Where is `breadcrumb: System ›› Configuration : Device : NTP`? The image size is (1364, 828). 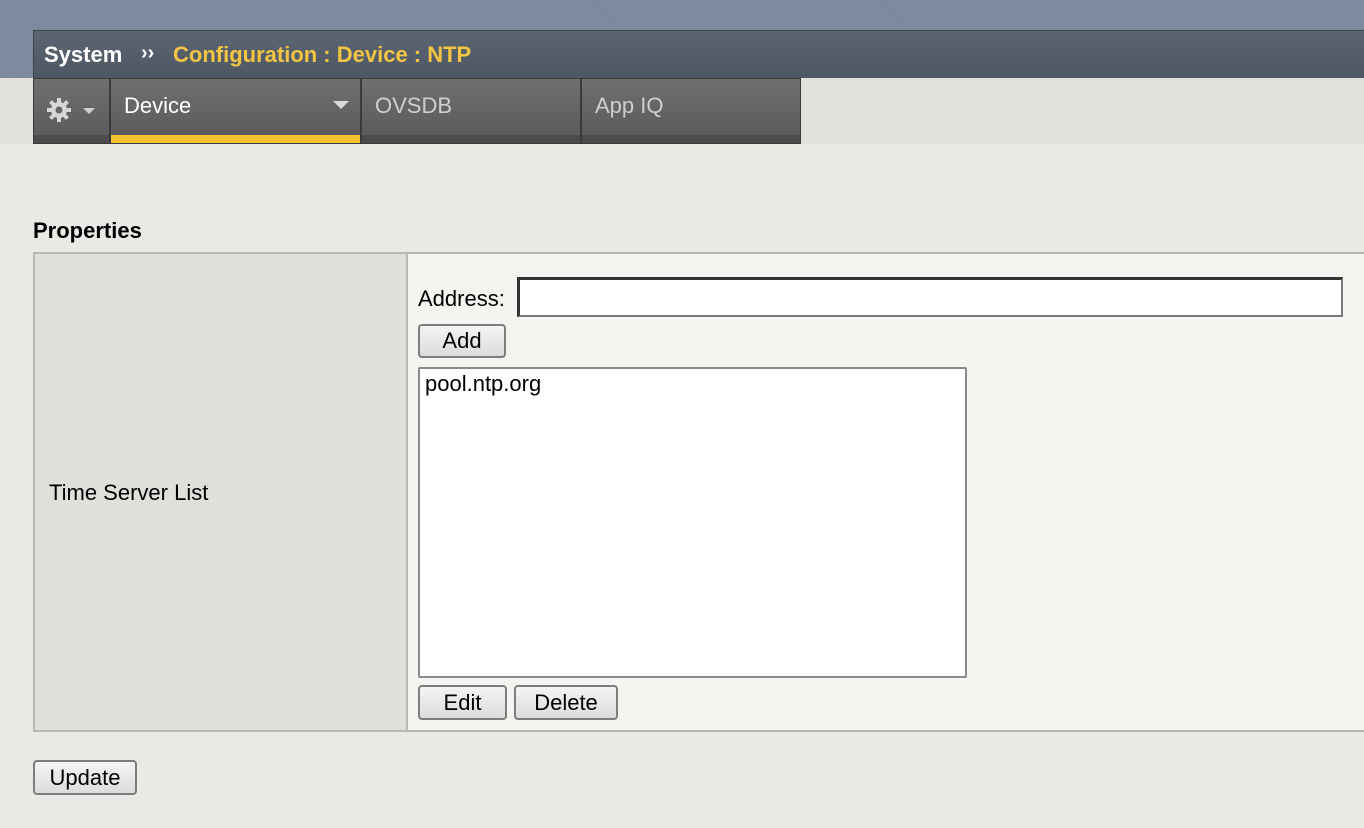 breadcrumb: System ›› Configuration : Device : NTP is located at coordinates (698, 54).